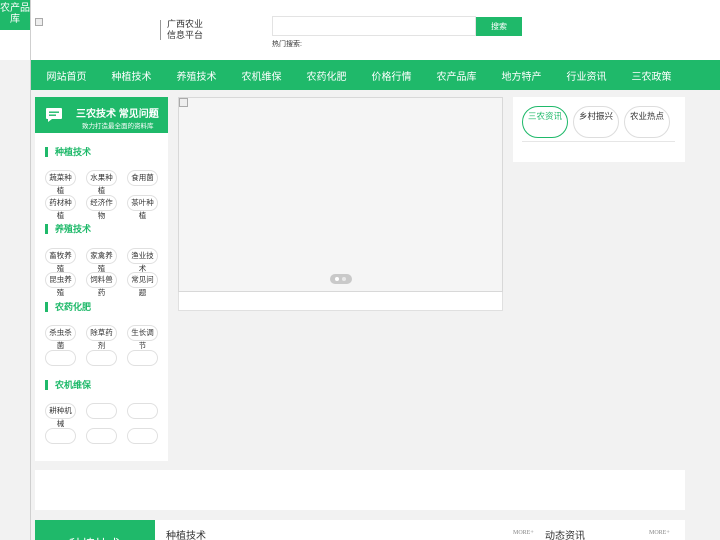 This screenshot has width=720, height=540. What do you see at coordinates (15, 15) in the screenshot?
I see `side-tab-product-library: 农产品库` at bounding box center [15, 15].